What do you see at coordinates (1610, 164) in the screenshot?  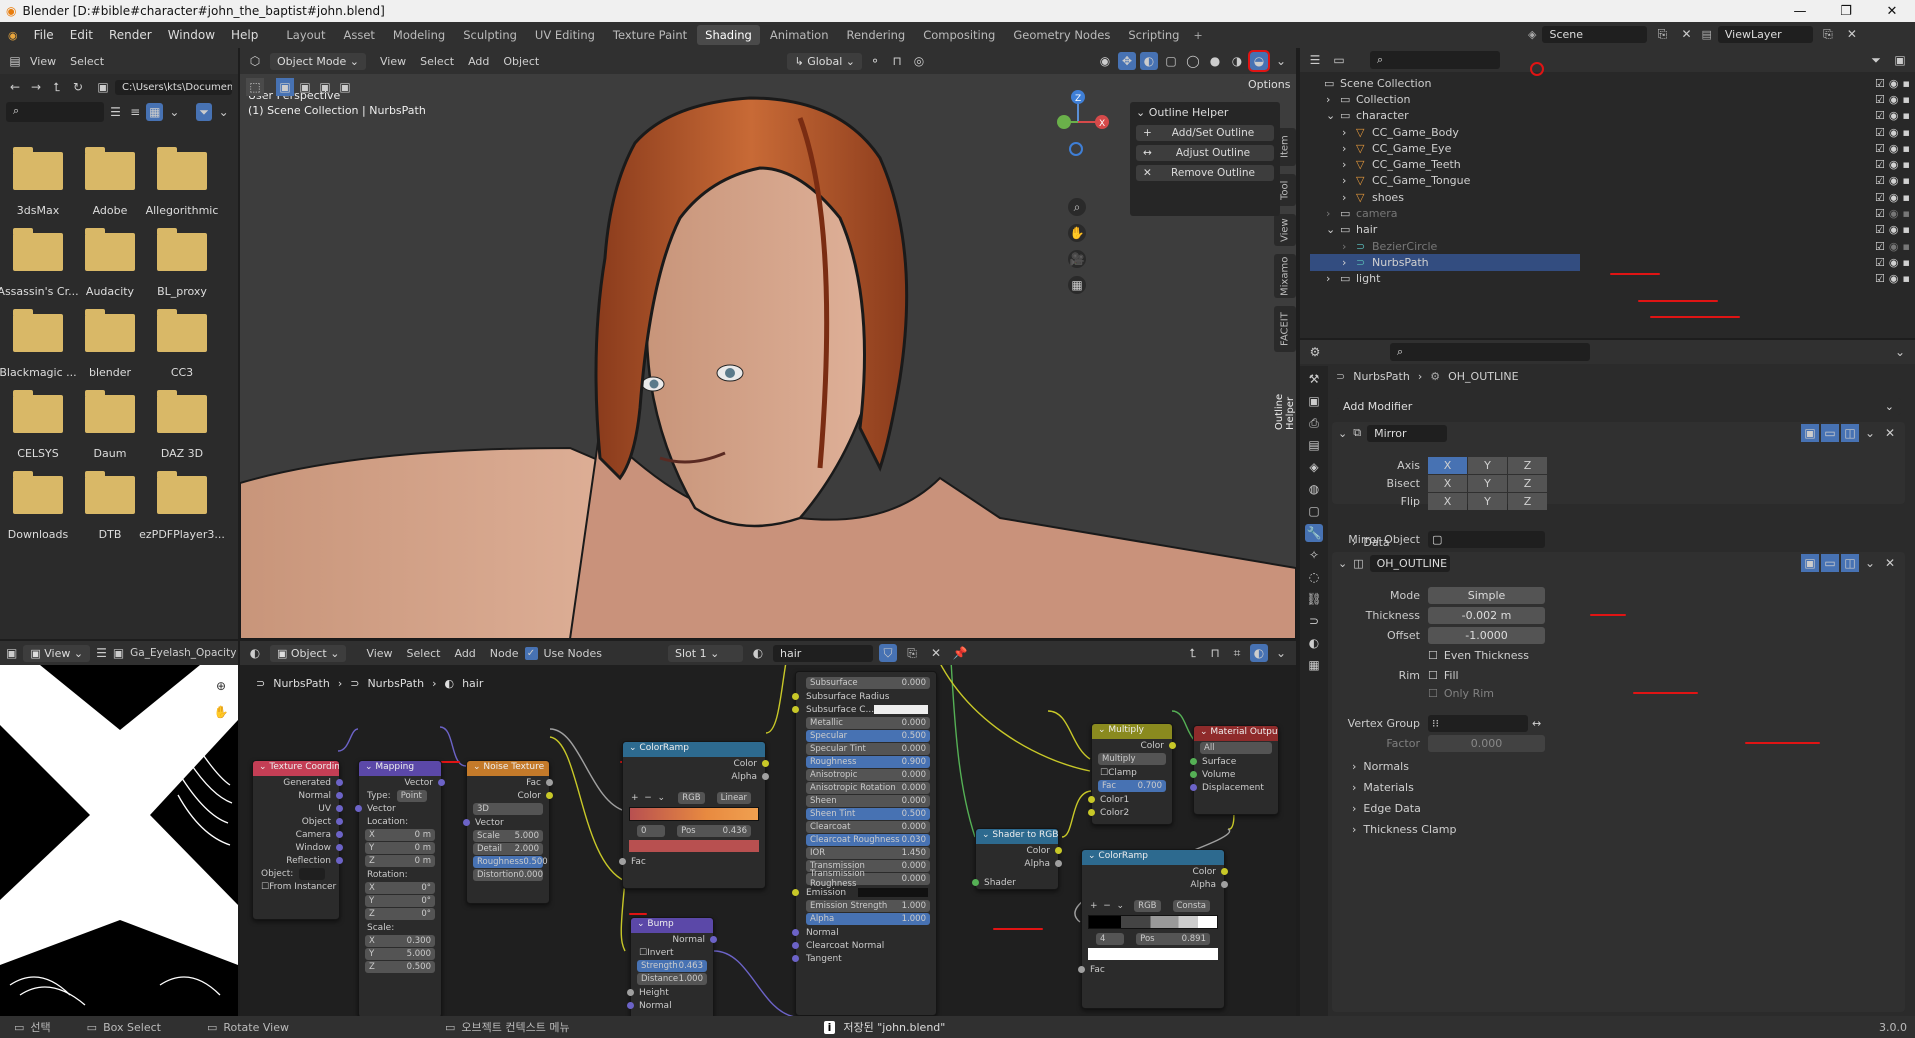 I see `outliner-row-cc-game-teeth: › ▽ CC_Game_Teeth ☑ ◉ ▪` at bounding box center [1610, 164].